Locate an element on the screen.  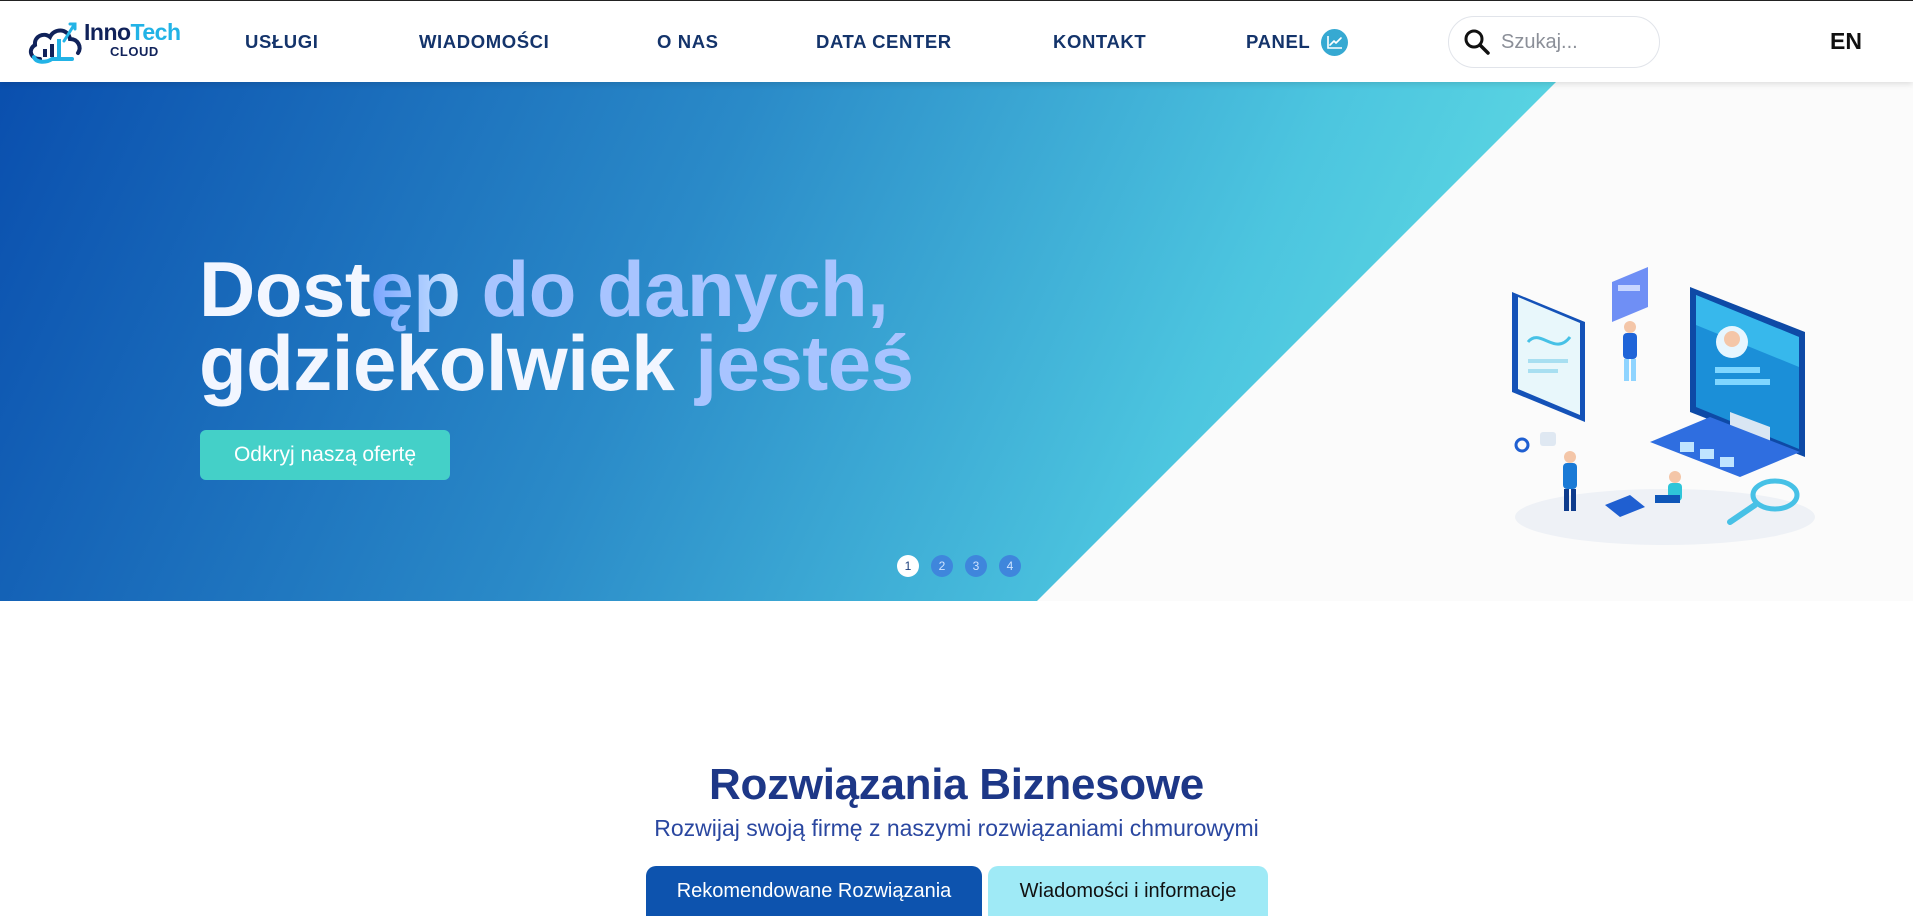
hero-title-line-1: Dostęp do danych, is located at coordinates (556, 289).